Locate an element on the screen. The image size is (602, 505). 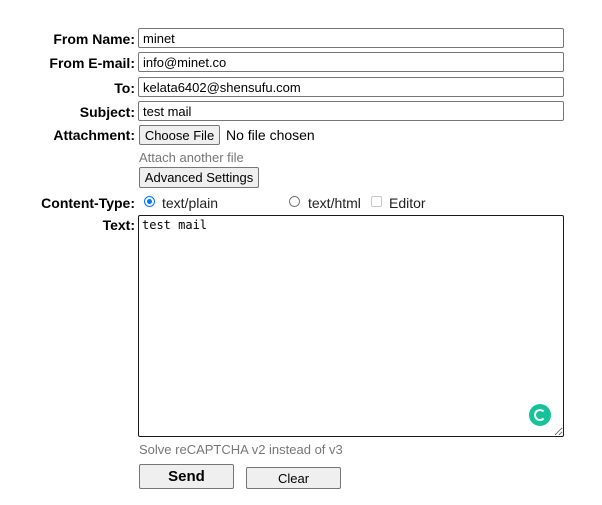
from-name-label: From Name: is located at coordinates (94, 39).